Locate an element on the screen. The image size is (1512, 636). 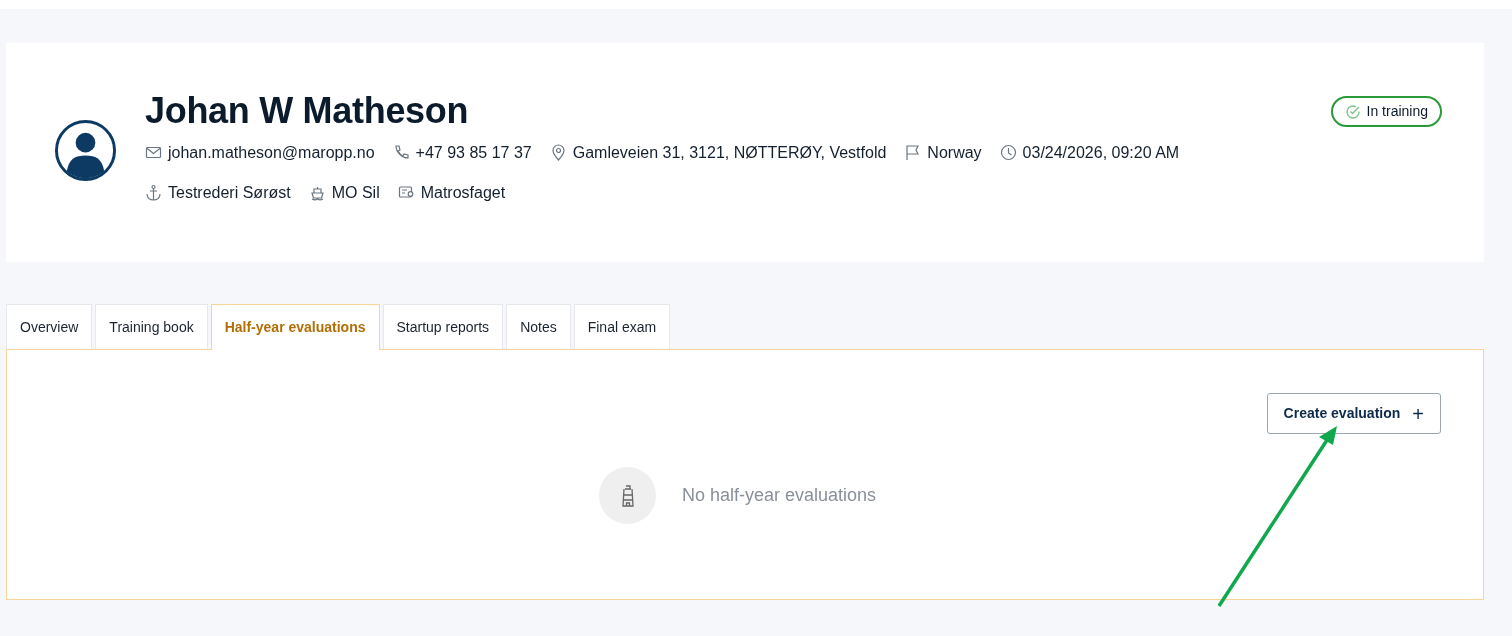
empty-state-message: No half-year evaluations is located at coordinates (779, 495).